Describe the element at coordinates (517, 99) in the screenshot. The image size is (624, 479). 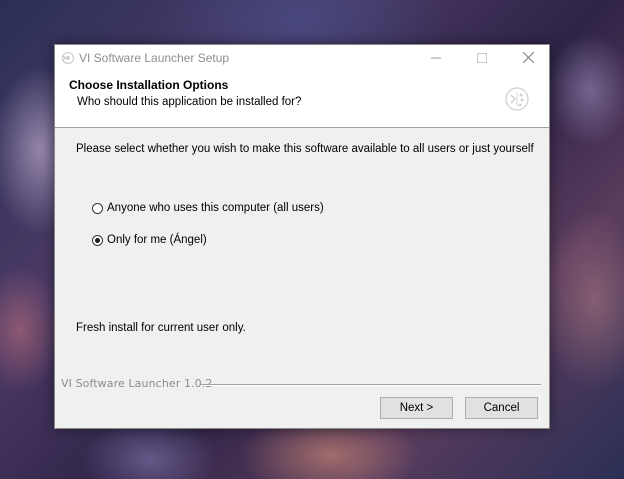
I see `installer-logo-icon` at that location.